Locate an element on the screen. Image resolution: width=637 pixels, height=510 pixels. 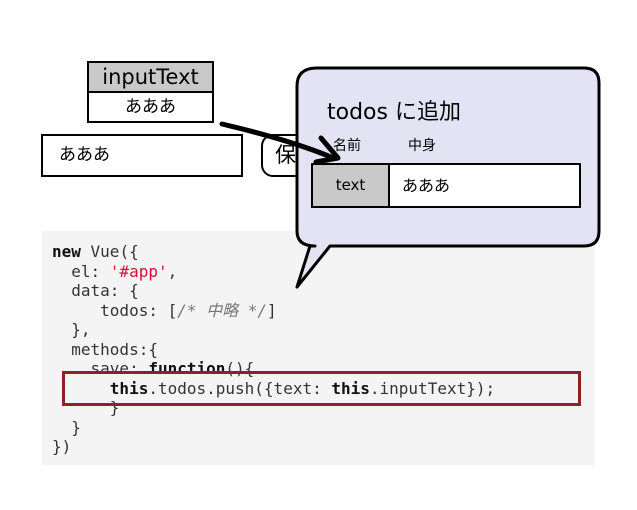
row-key-cell: text is located at coordinates (350, 185).